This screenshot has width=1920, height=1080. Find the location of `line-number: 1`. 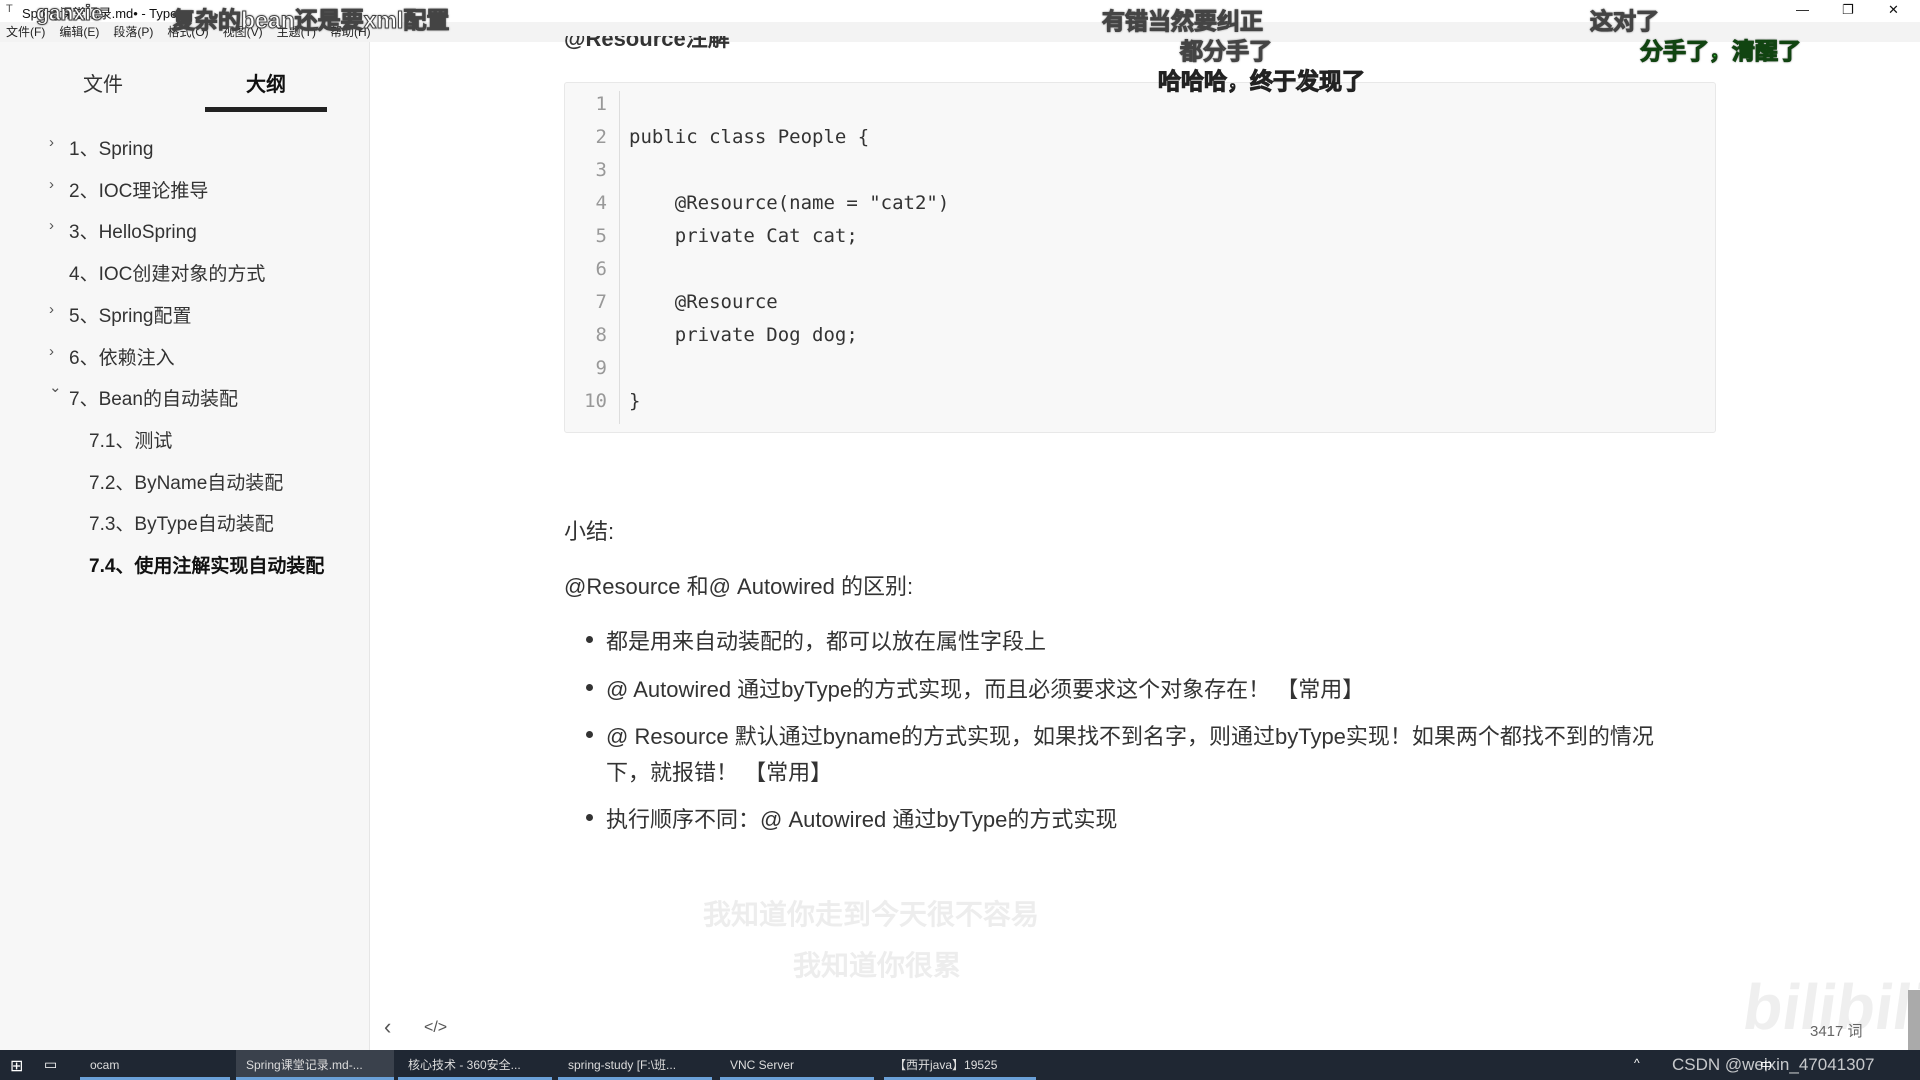

line-number: 1 is located at coordinates (601, 104).